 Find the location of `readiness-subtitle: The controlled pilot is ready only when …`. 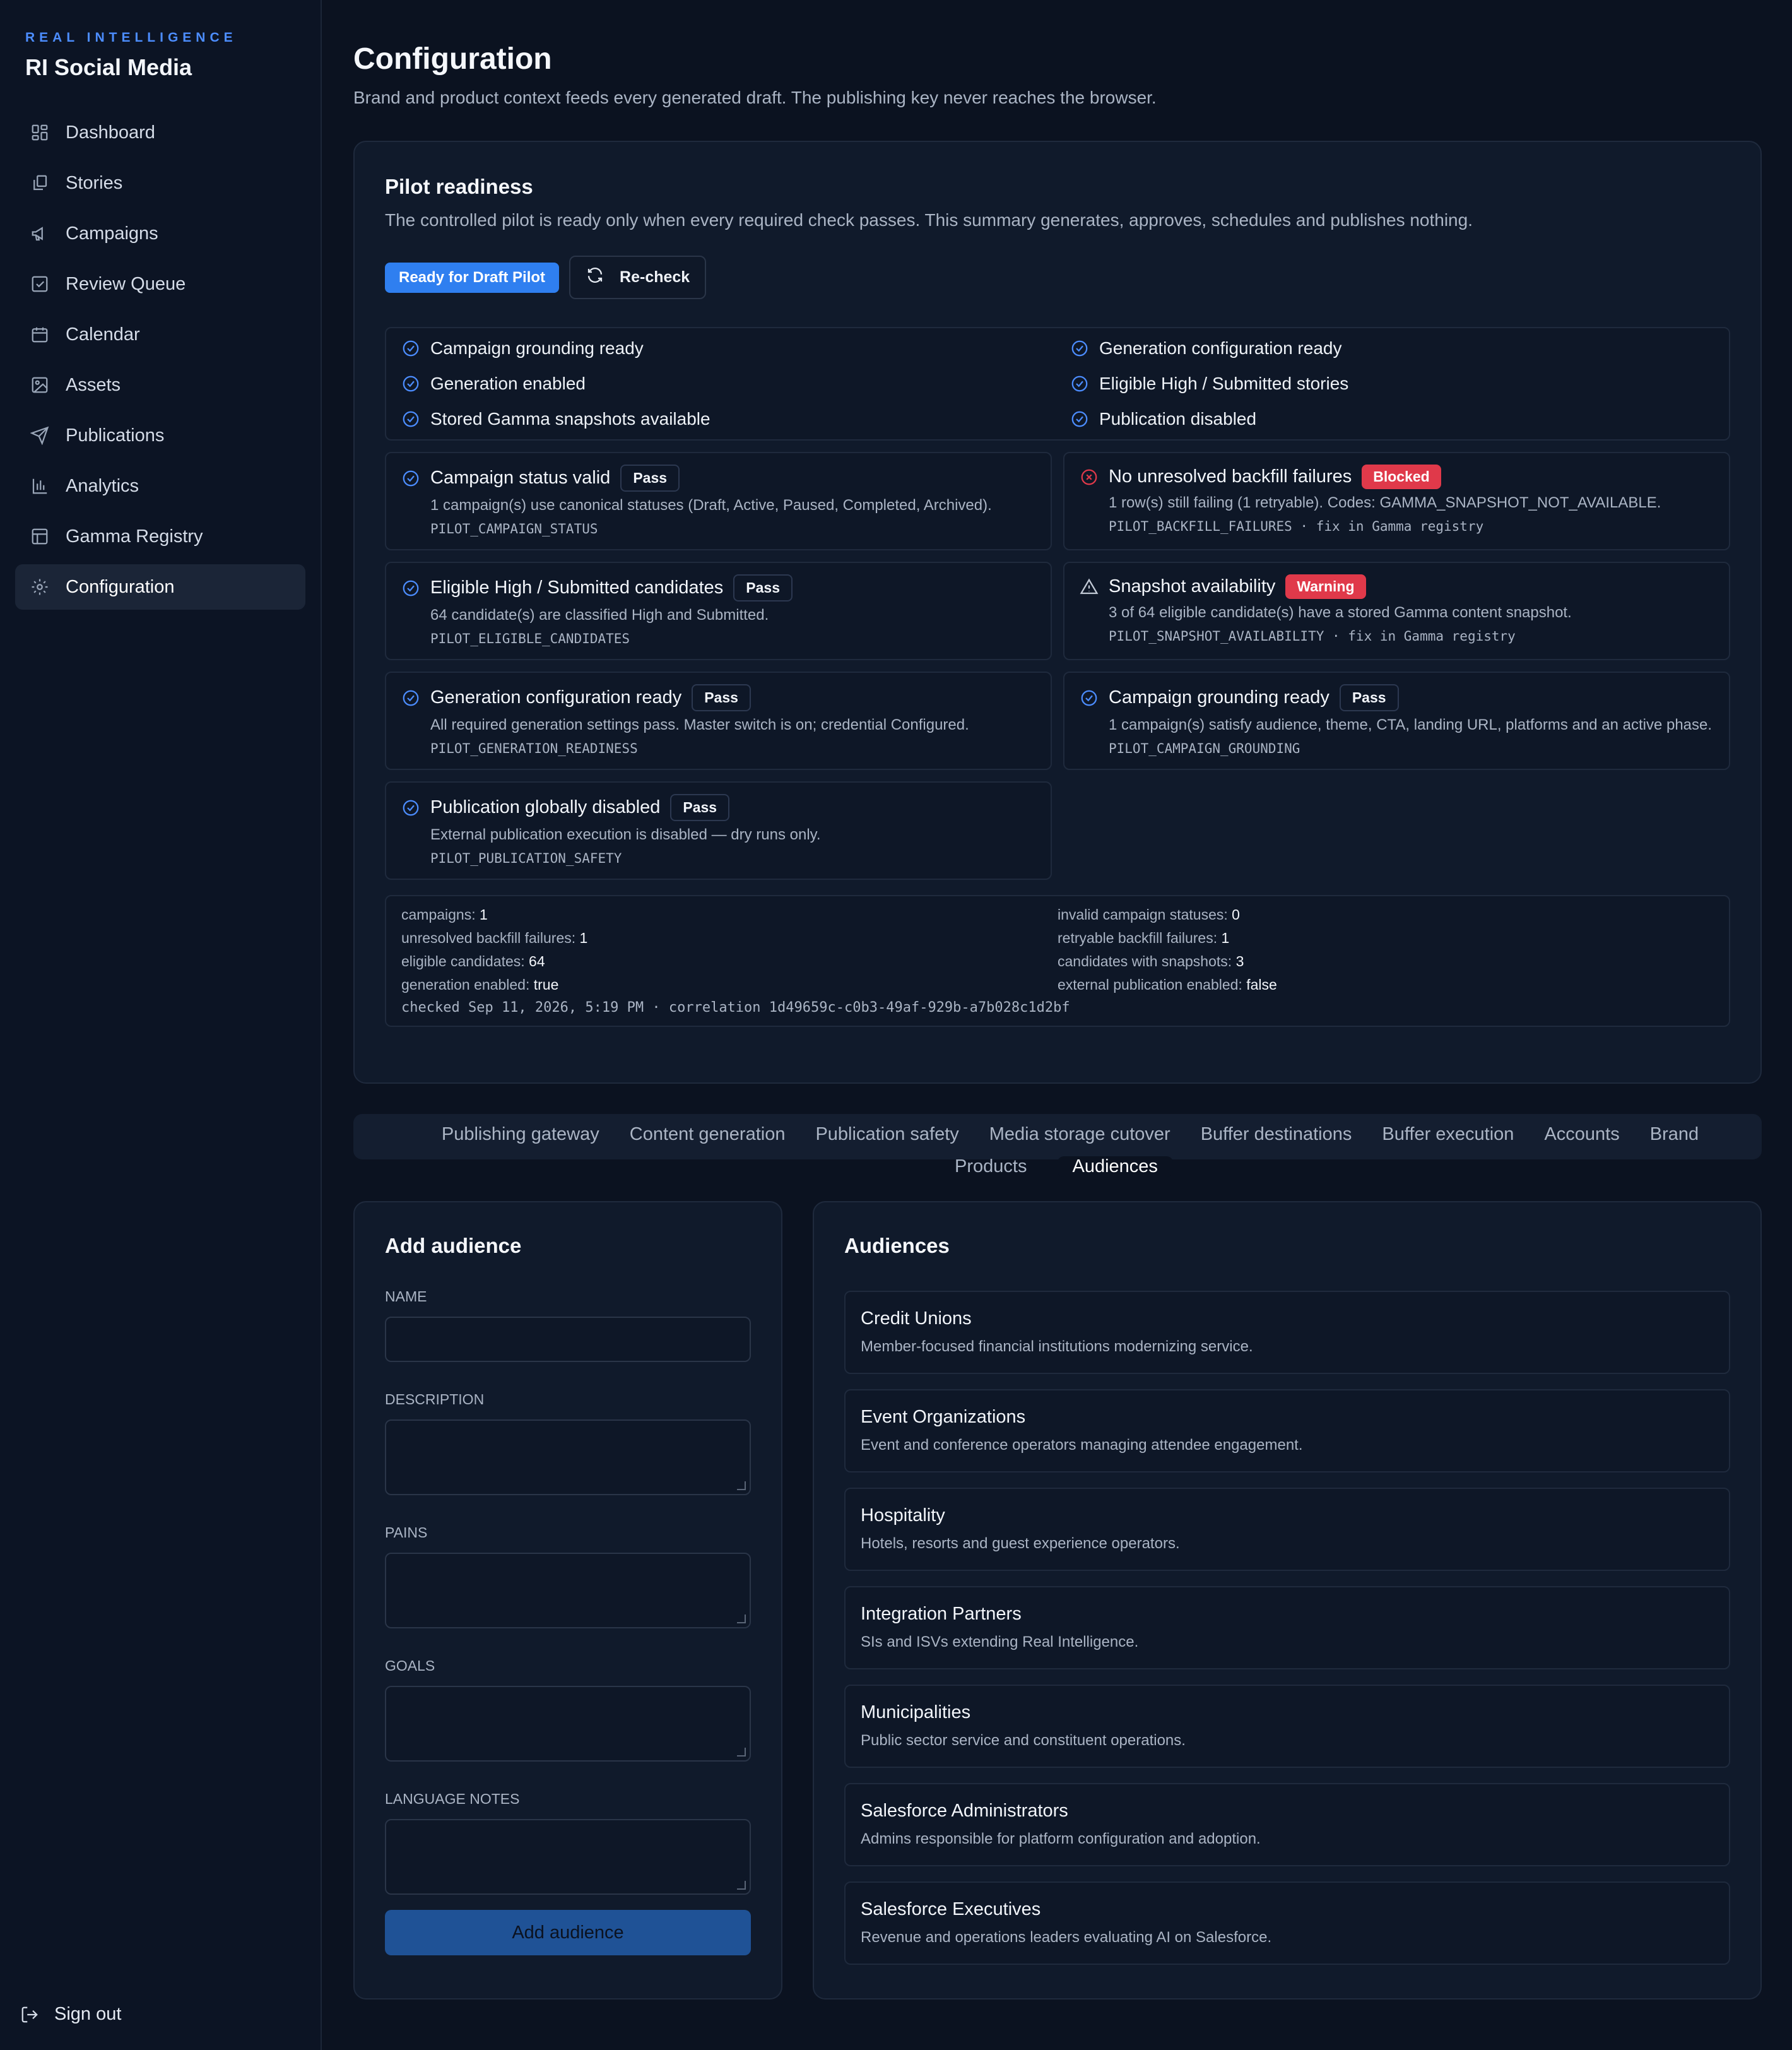

readiness-subtitle: The controlled pilot is ready only when … is located at coordinates (929, 220).